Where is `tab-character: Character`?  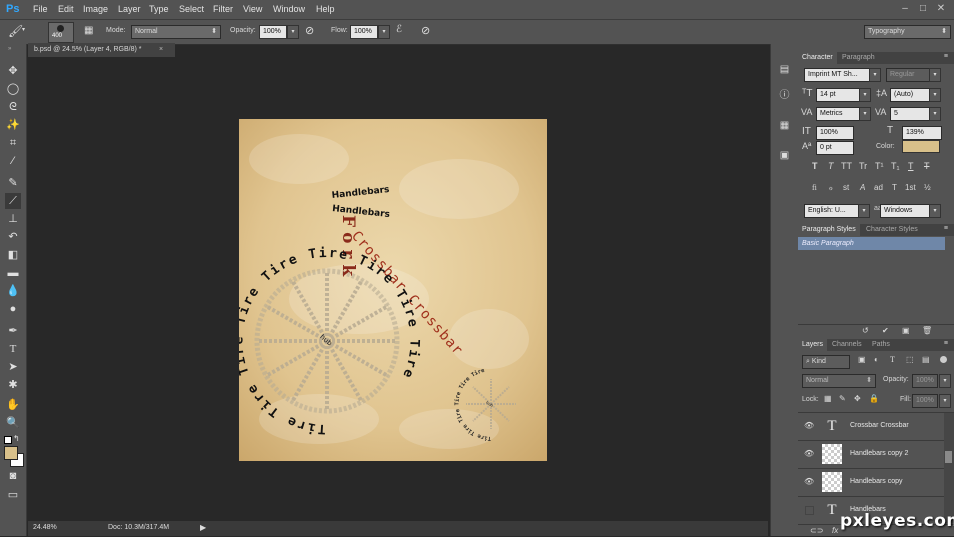 tab-character: Character is located at coordinates (817, 58).